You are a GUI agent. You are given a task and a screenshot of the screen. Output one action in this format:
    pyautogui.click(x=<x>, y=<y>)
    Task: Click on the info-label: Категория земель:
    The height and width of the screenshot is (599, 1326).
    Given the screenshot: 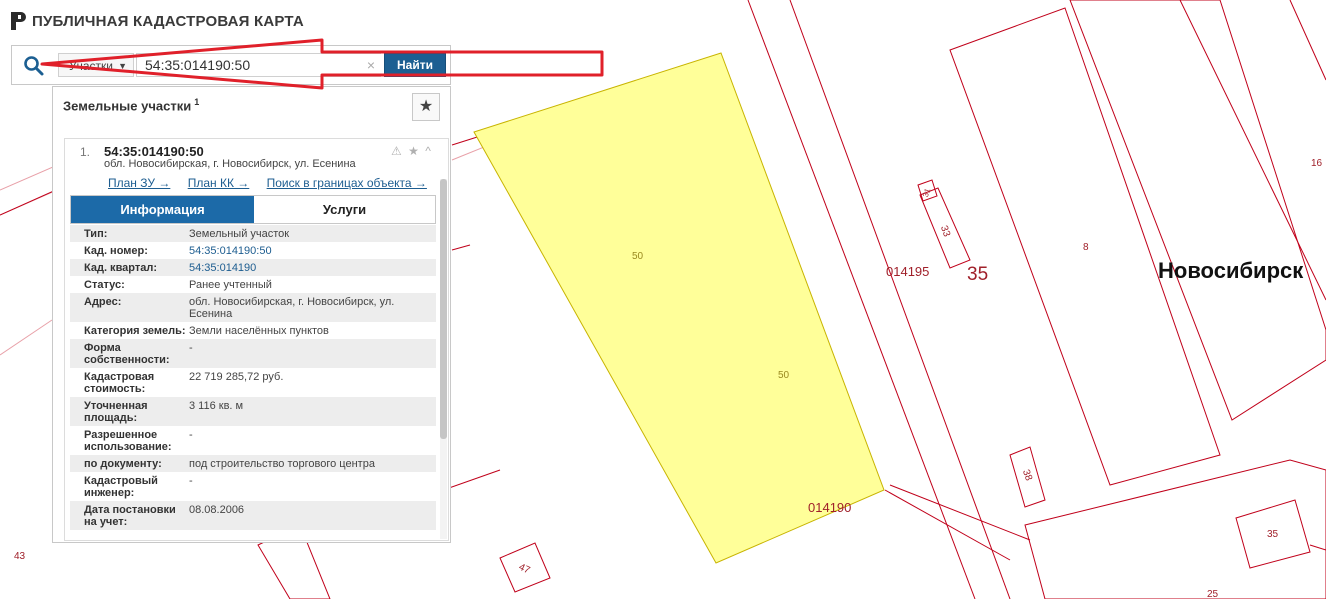 What is the action you would take?
    pyautogui.click(x=135, y=331)
    